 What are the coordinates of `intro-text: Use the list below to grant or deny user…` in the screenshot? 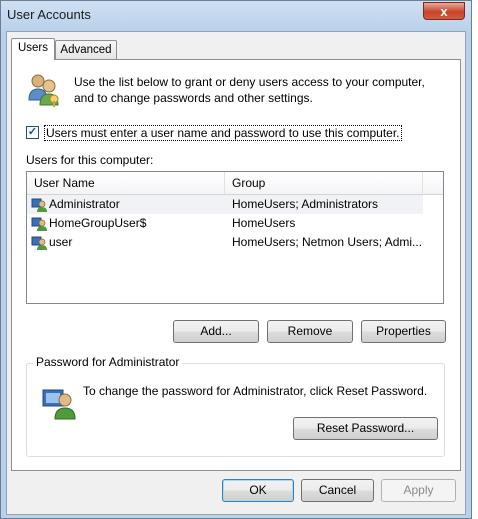 It's located at (249, 90).